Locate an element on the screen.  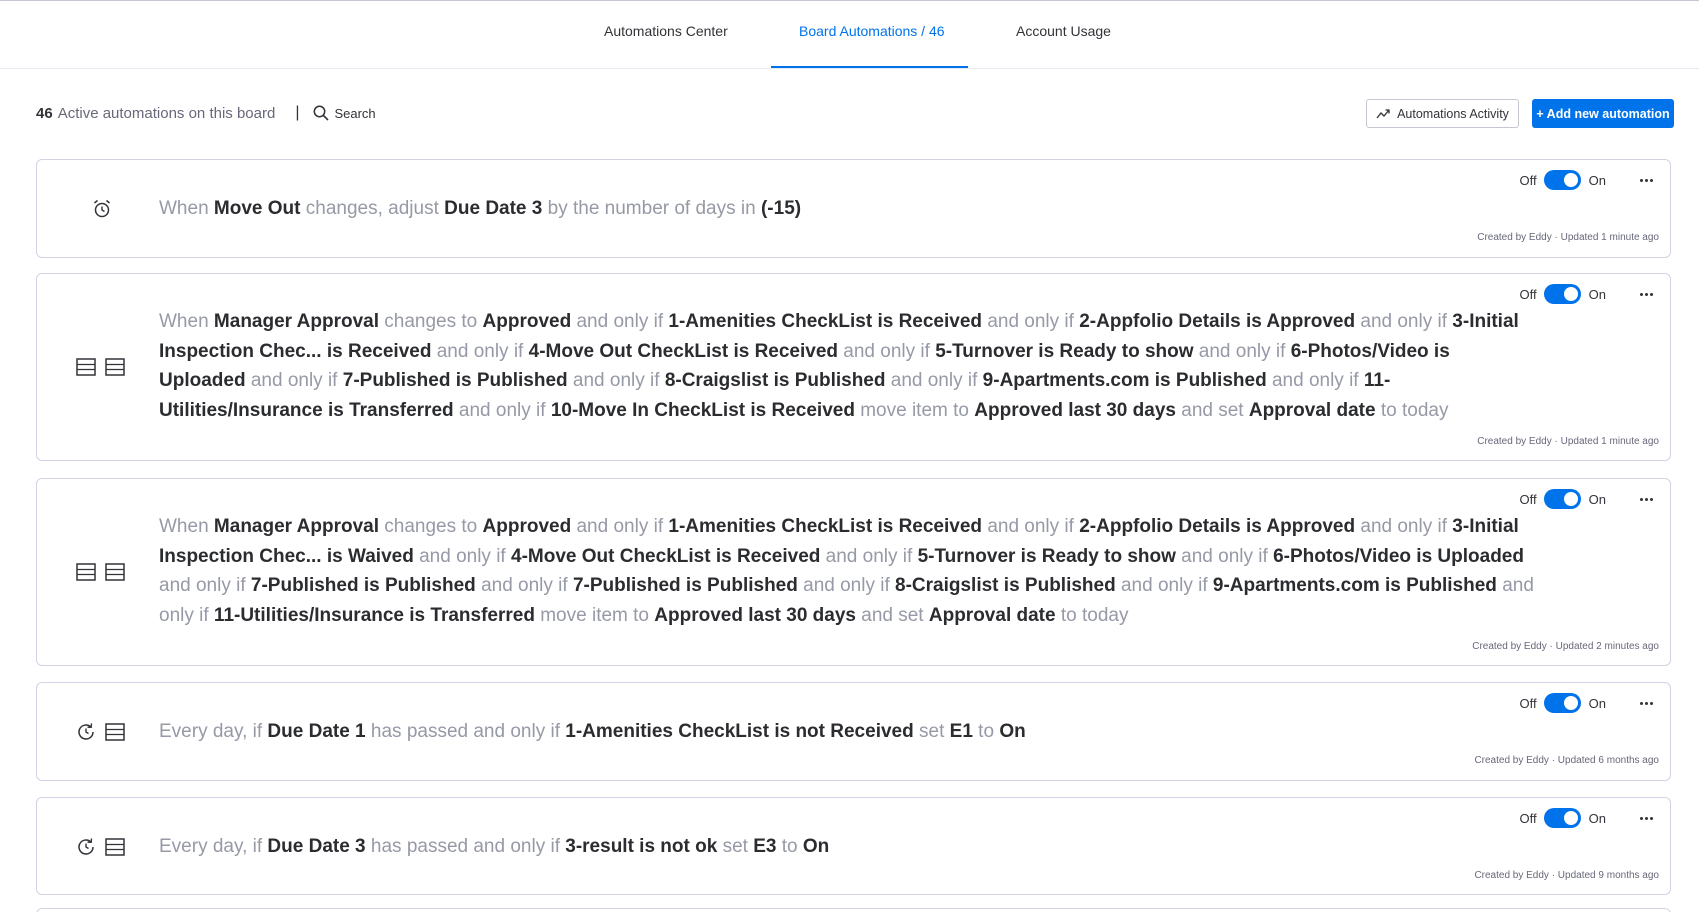
automations-activity-button: Automations Activity is located at coordinates (1442, 113).